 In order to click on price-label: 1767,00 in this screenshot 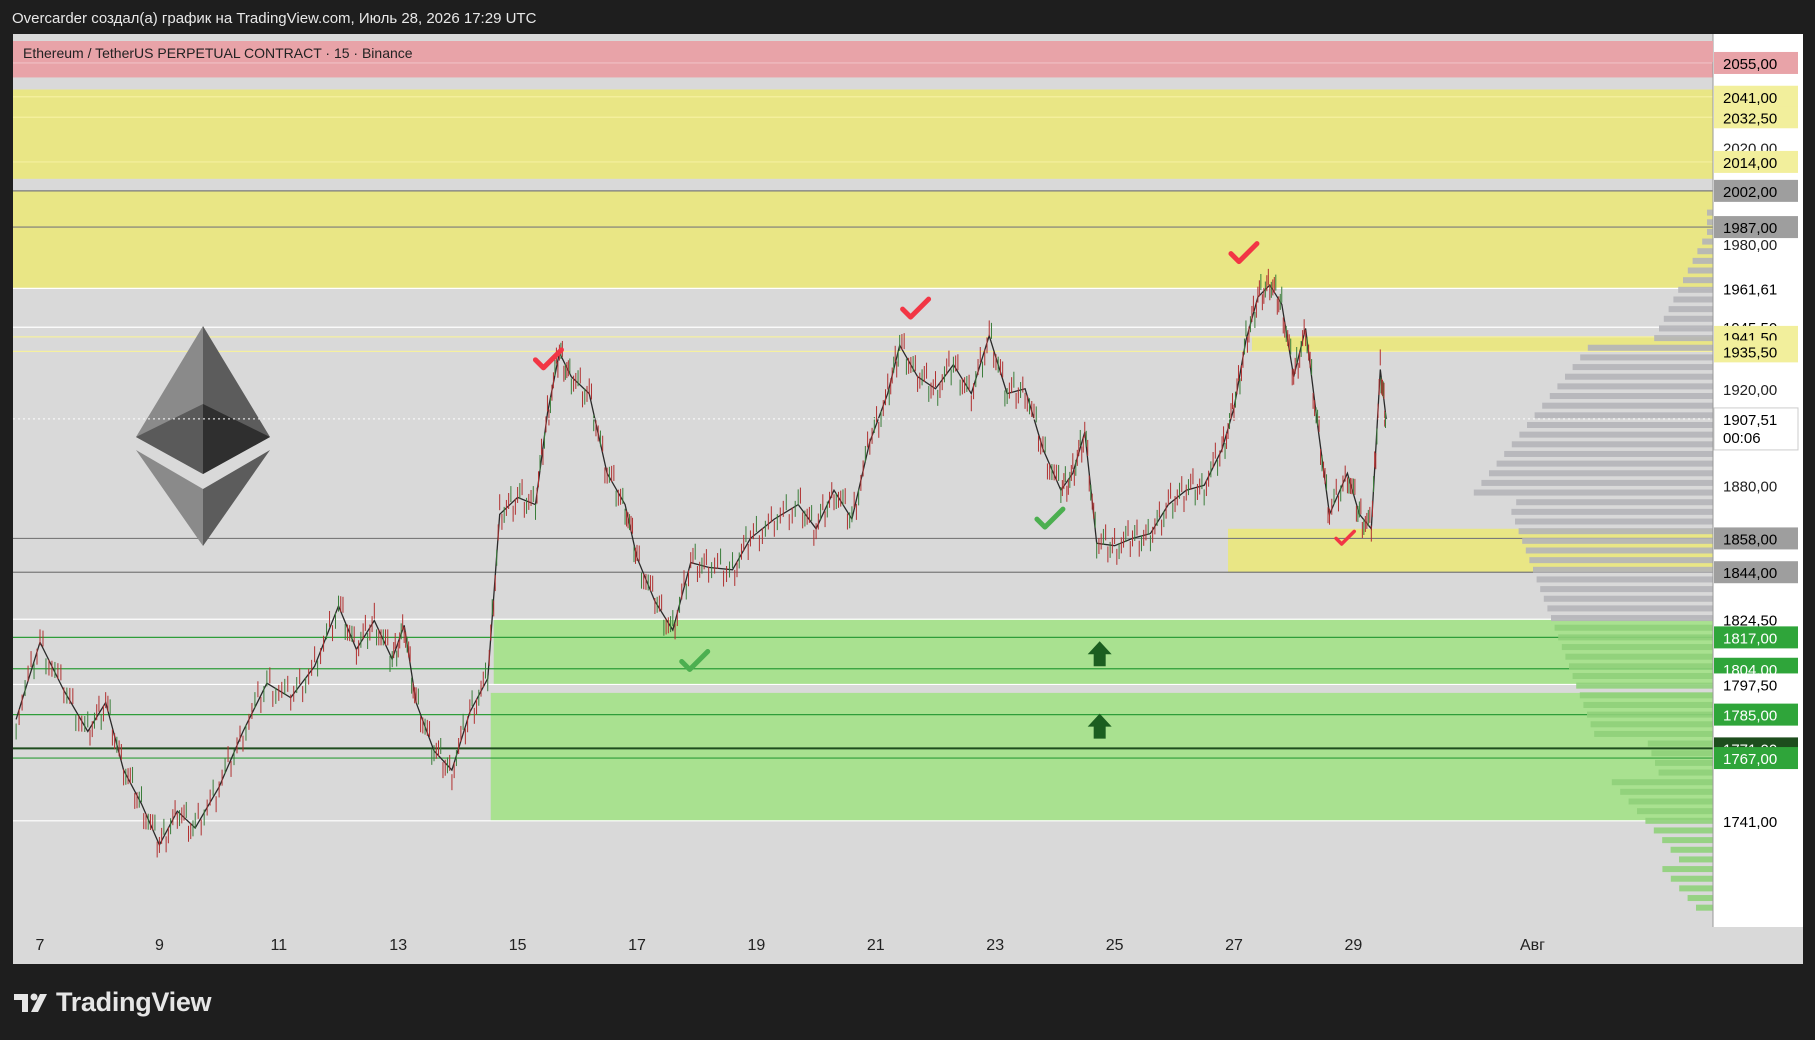, I will do `click(1750, 759)`.